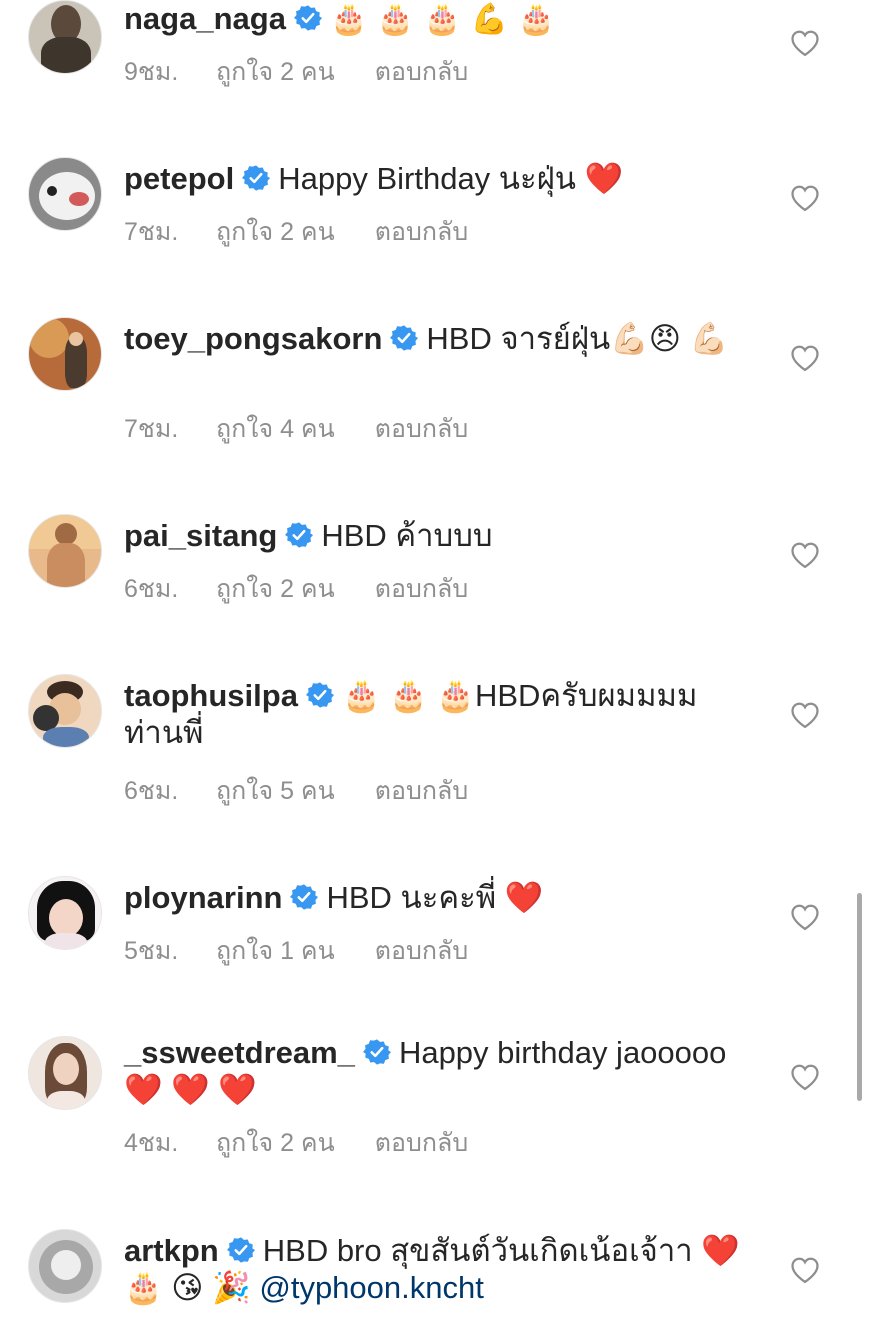  What do you see at coordinates (275, 429) in the screenshot?
I see `likes-count: ถูกใจ 4 คน` at bounding box center [275, 429].